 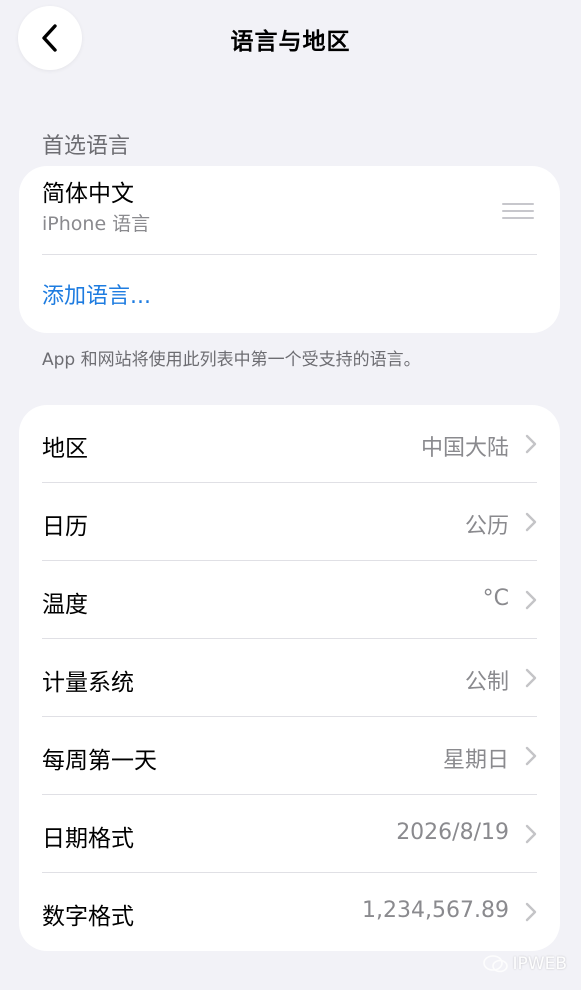 I want to click on reorder-handle-icon, so click(x=518, y=212).